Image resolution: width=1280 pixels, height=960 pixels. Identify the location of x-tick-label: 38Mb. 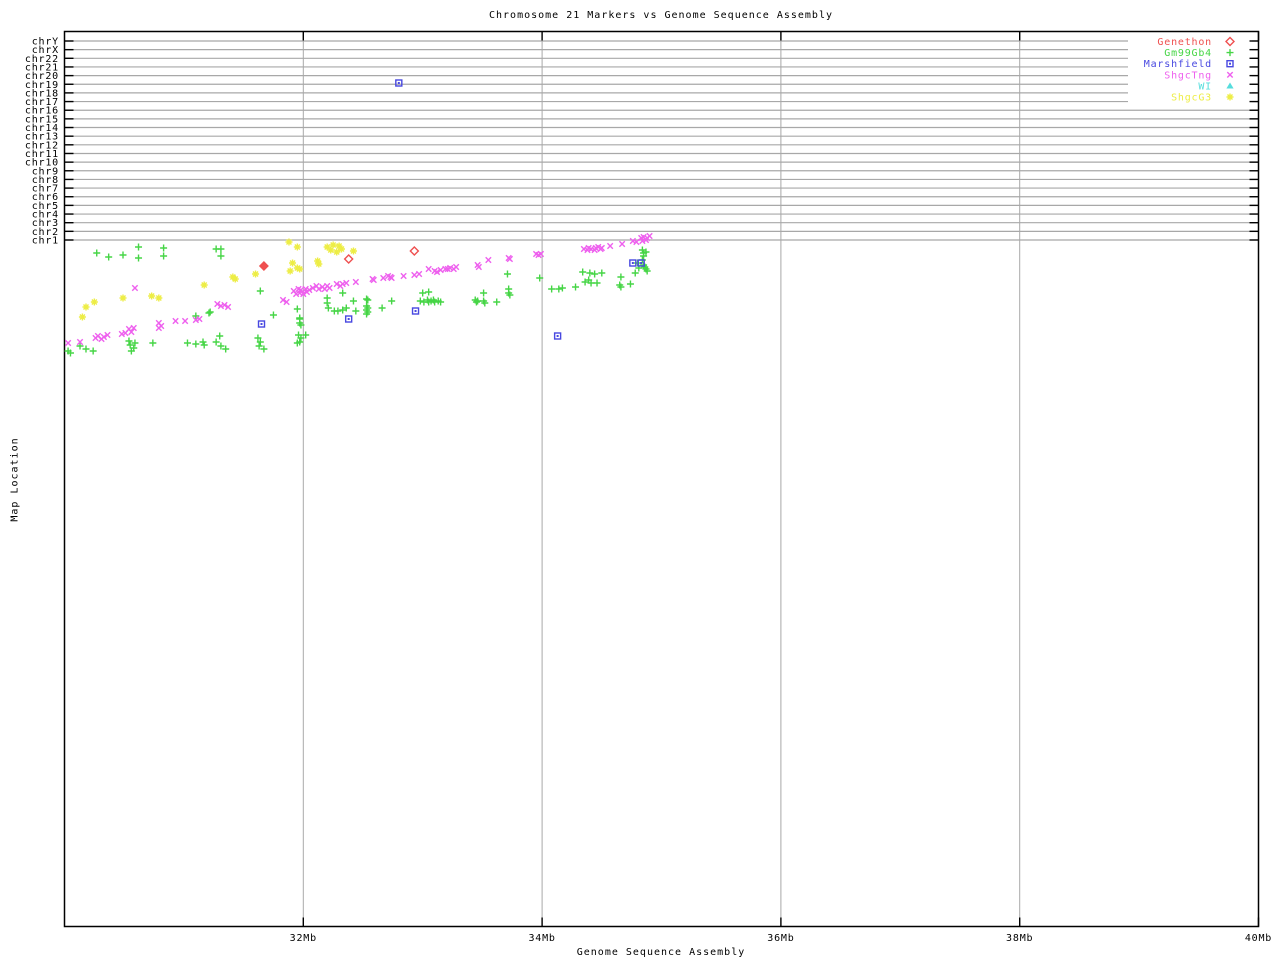
(1019, 938).